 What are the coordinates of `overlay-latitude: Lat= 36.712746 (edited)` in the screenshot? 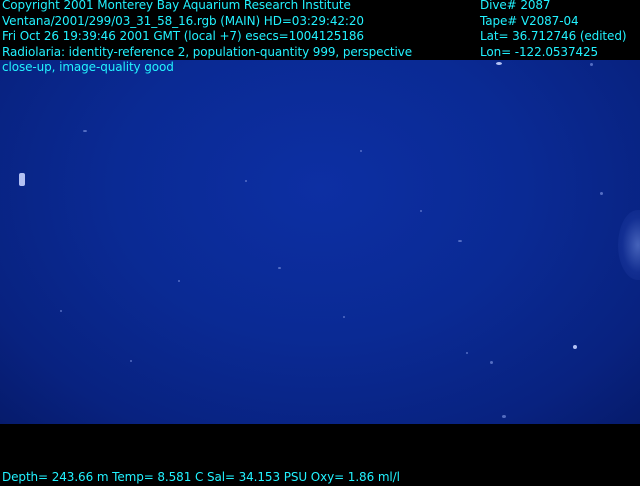 It's located at (553, 36).